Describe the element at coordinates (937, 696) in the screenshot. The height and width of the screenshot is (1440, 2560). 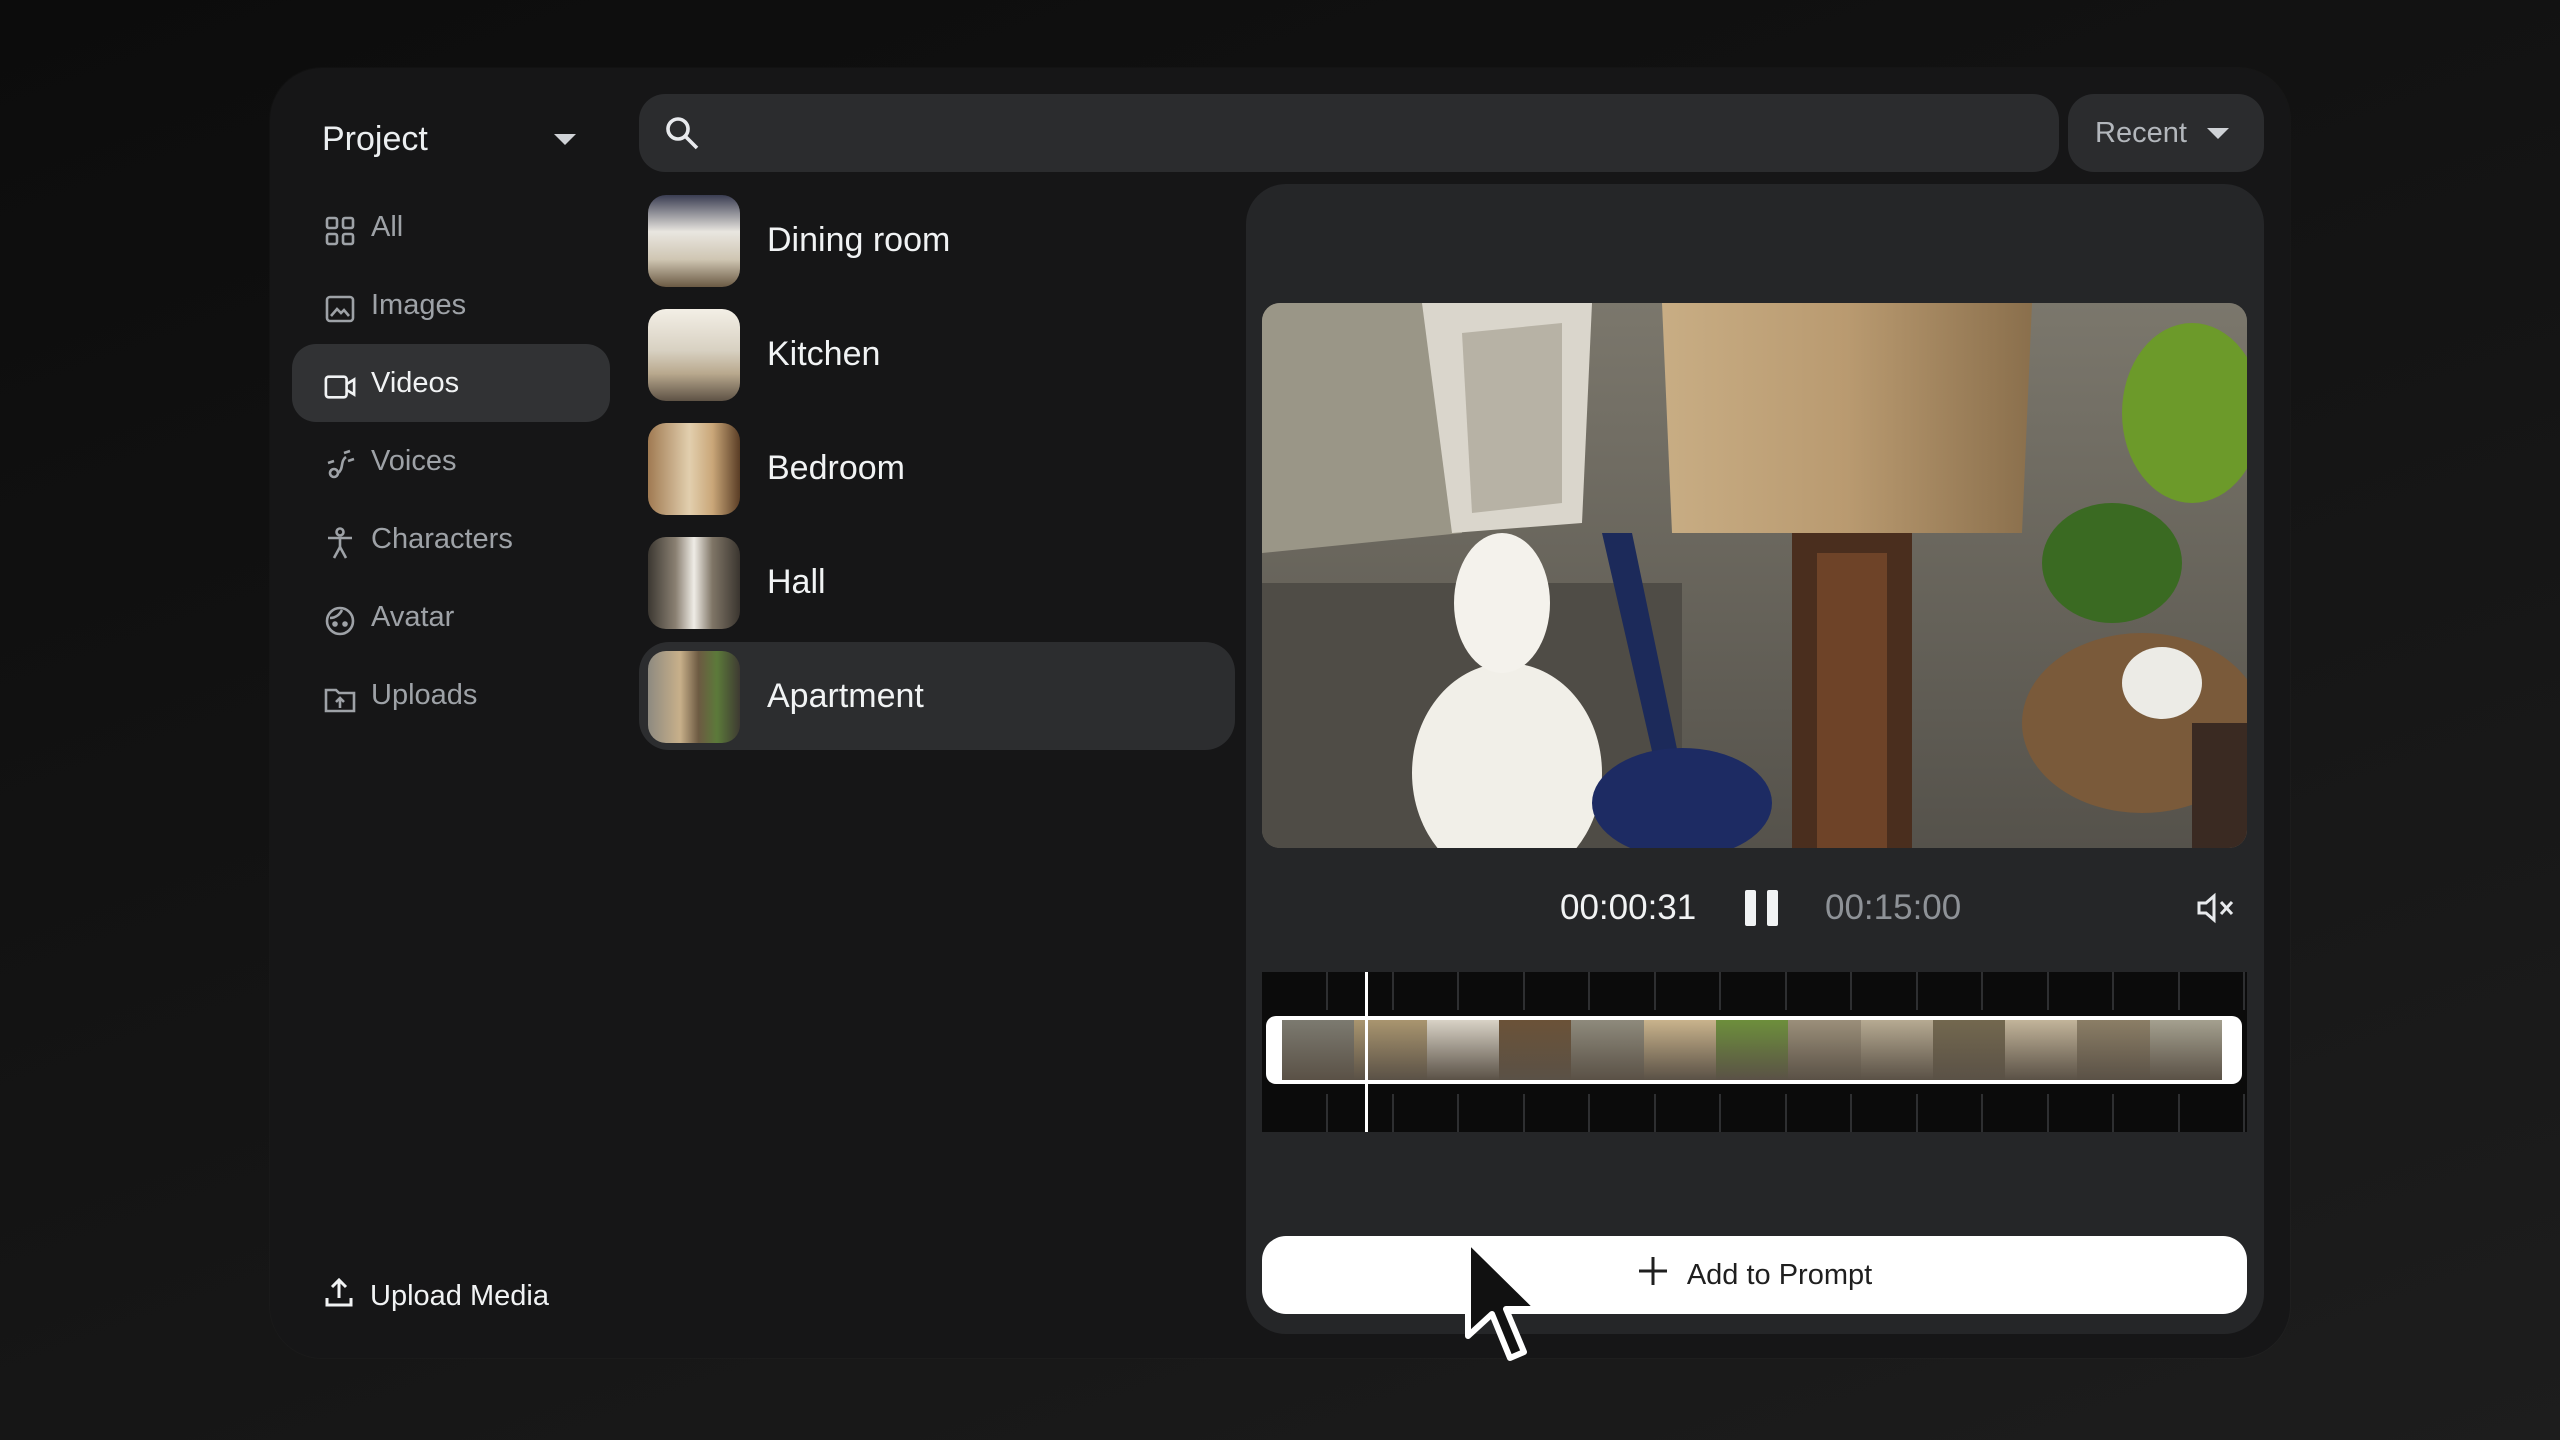
I see `list-item-apartment: Apartment` at that location.